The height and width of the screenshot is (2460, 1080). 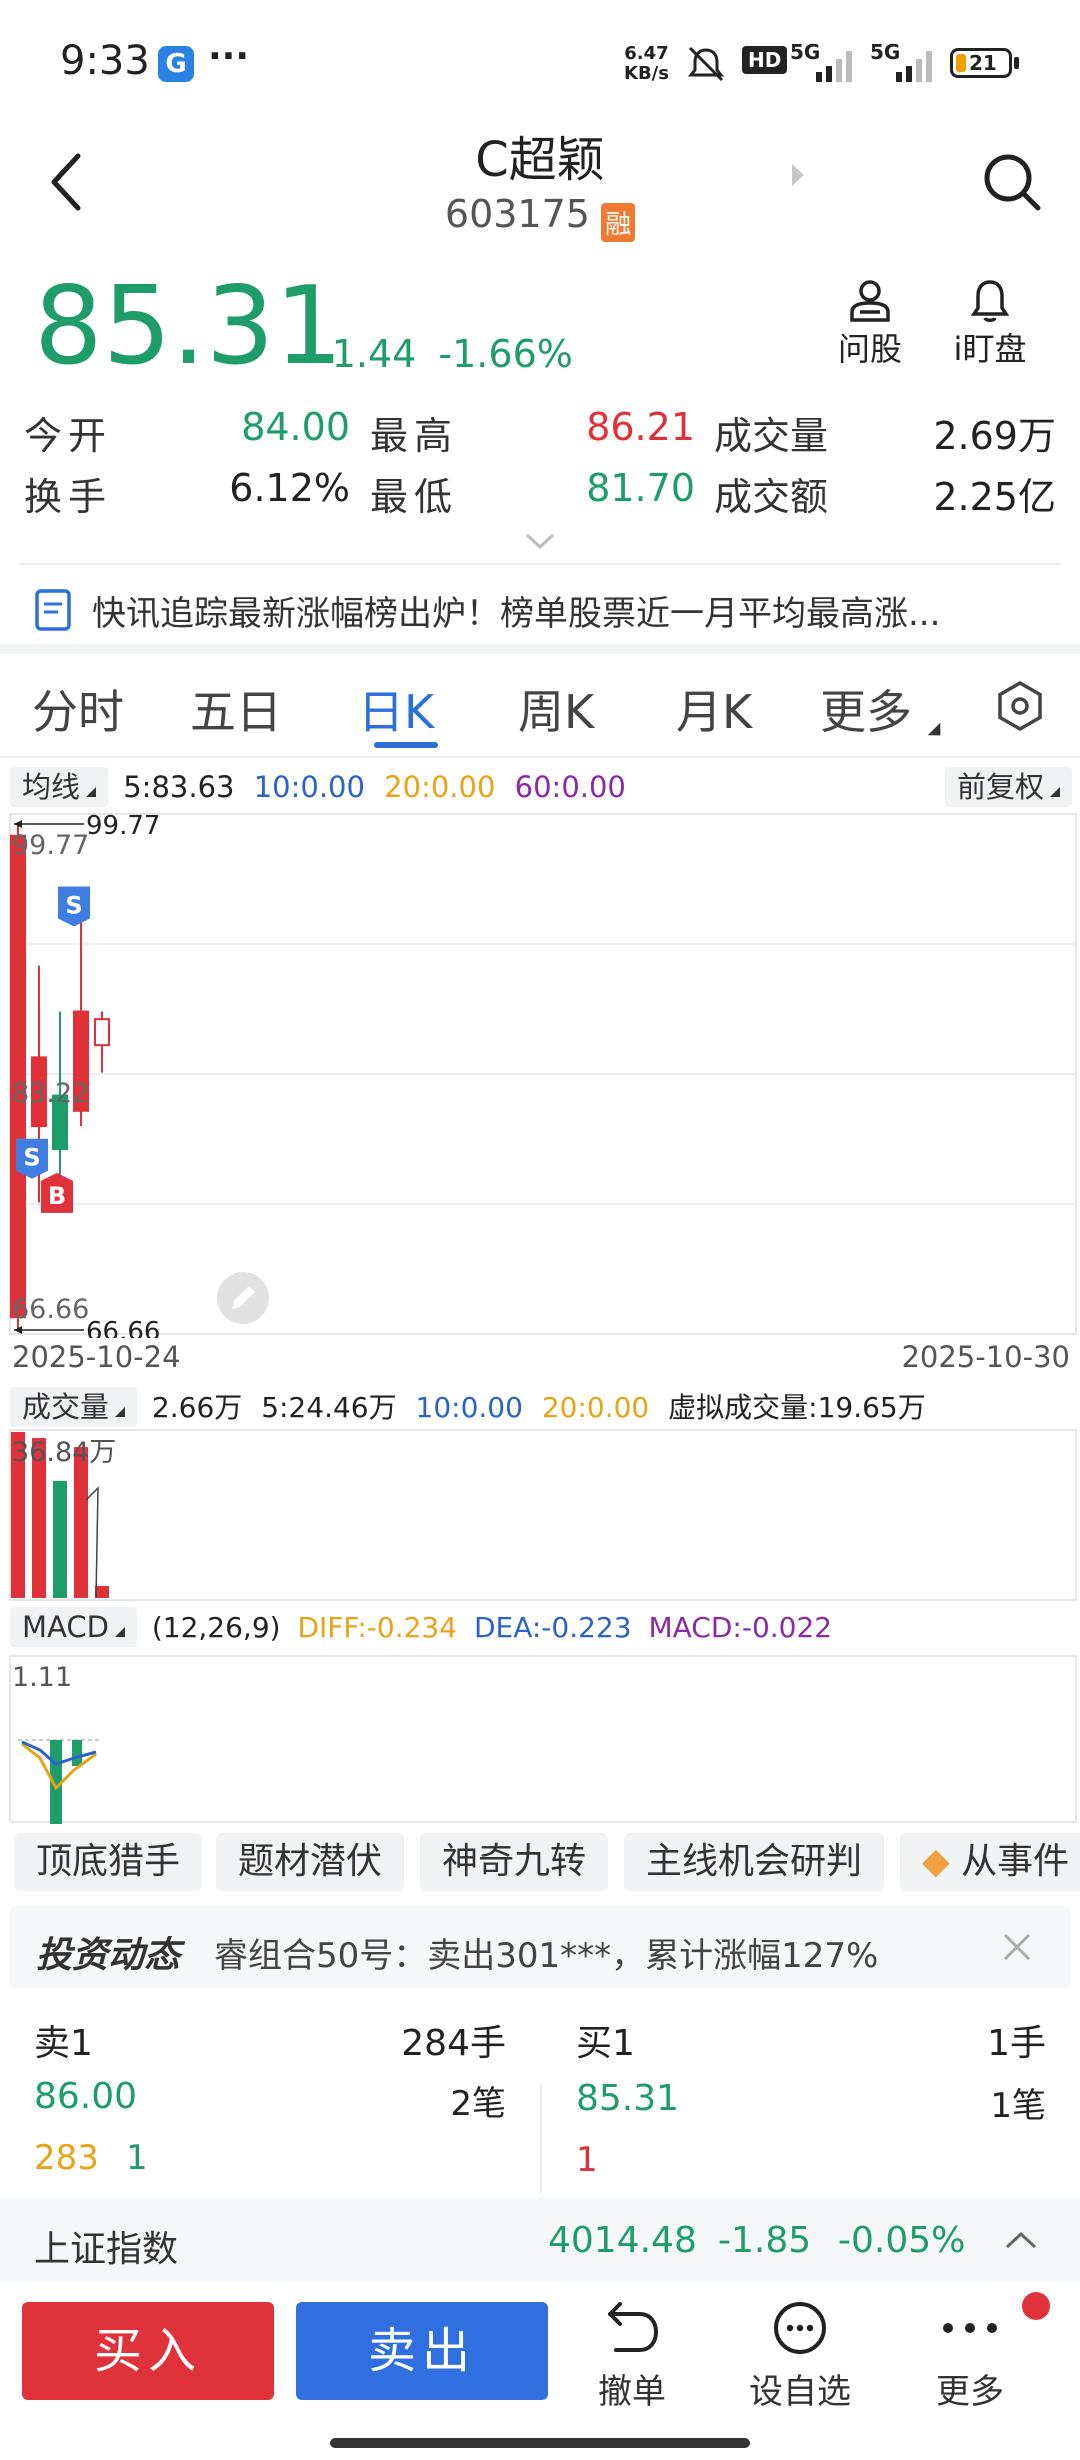 I want to click on index-change: -1.85, so click(x=765, y=2240).